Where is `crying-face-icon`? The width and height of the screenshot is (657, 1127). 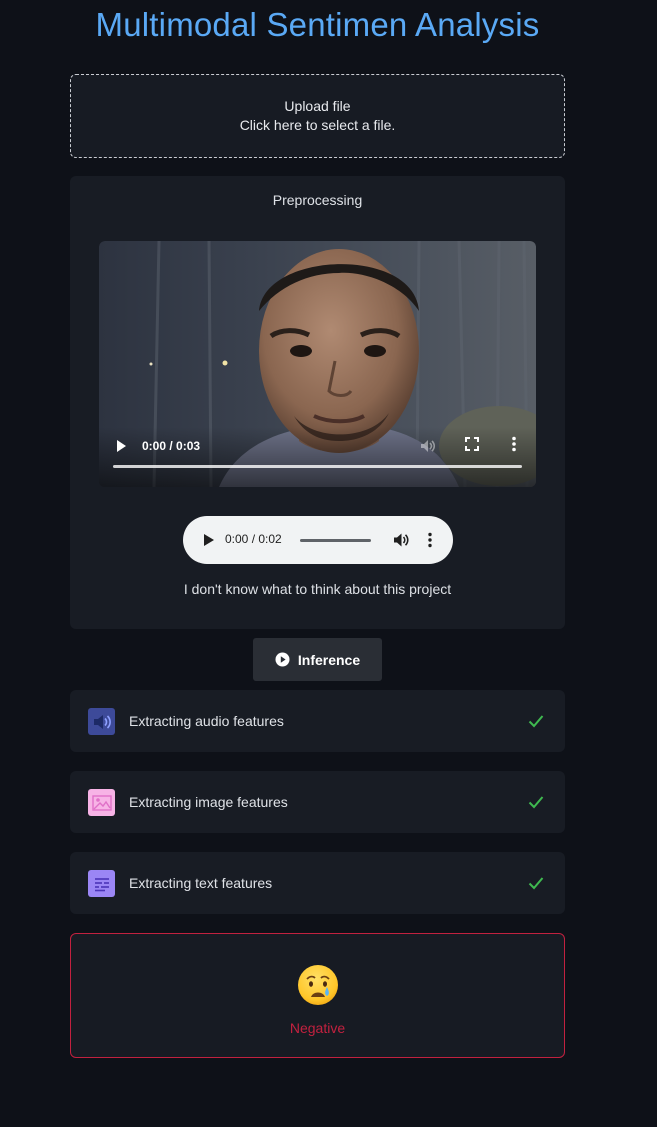 crying-face-icon is located at coordinates (318, 985).